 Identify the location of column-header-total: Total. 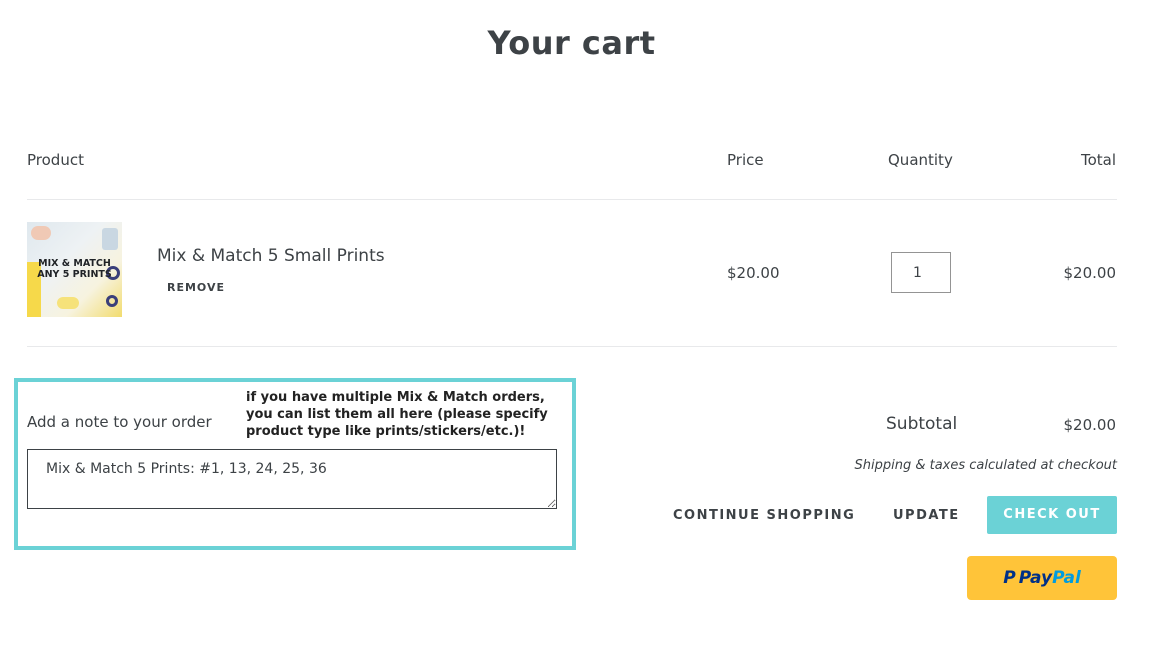
(1098, 160).